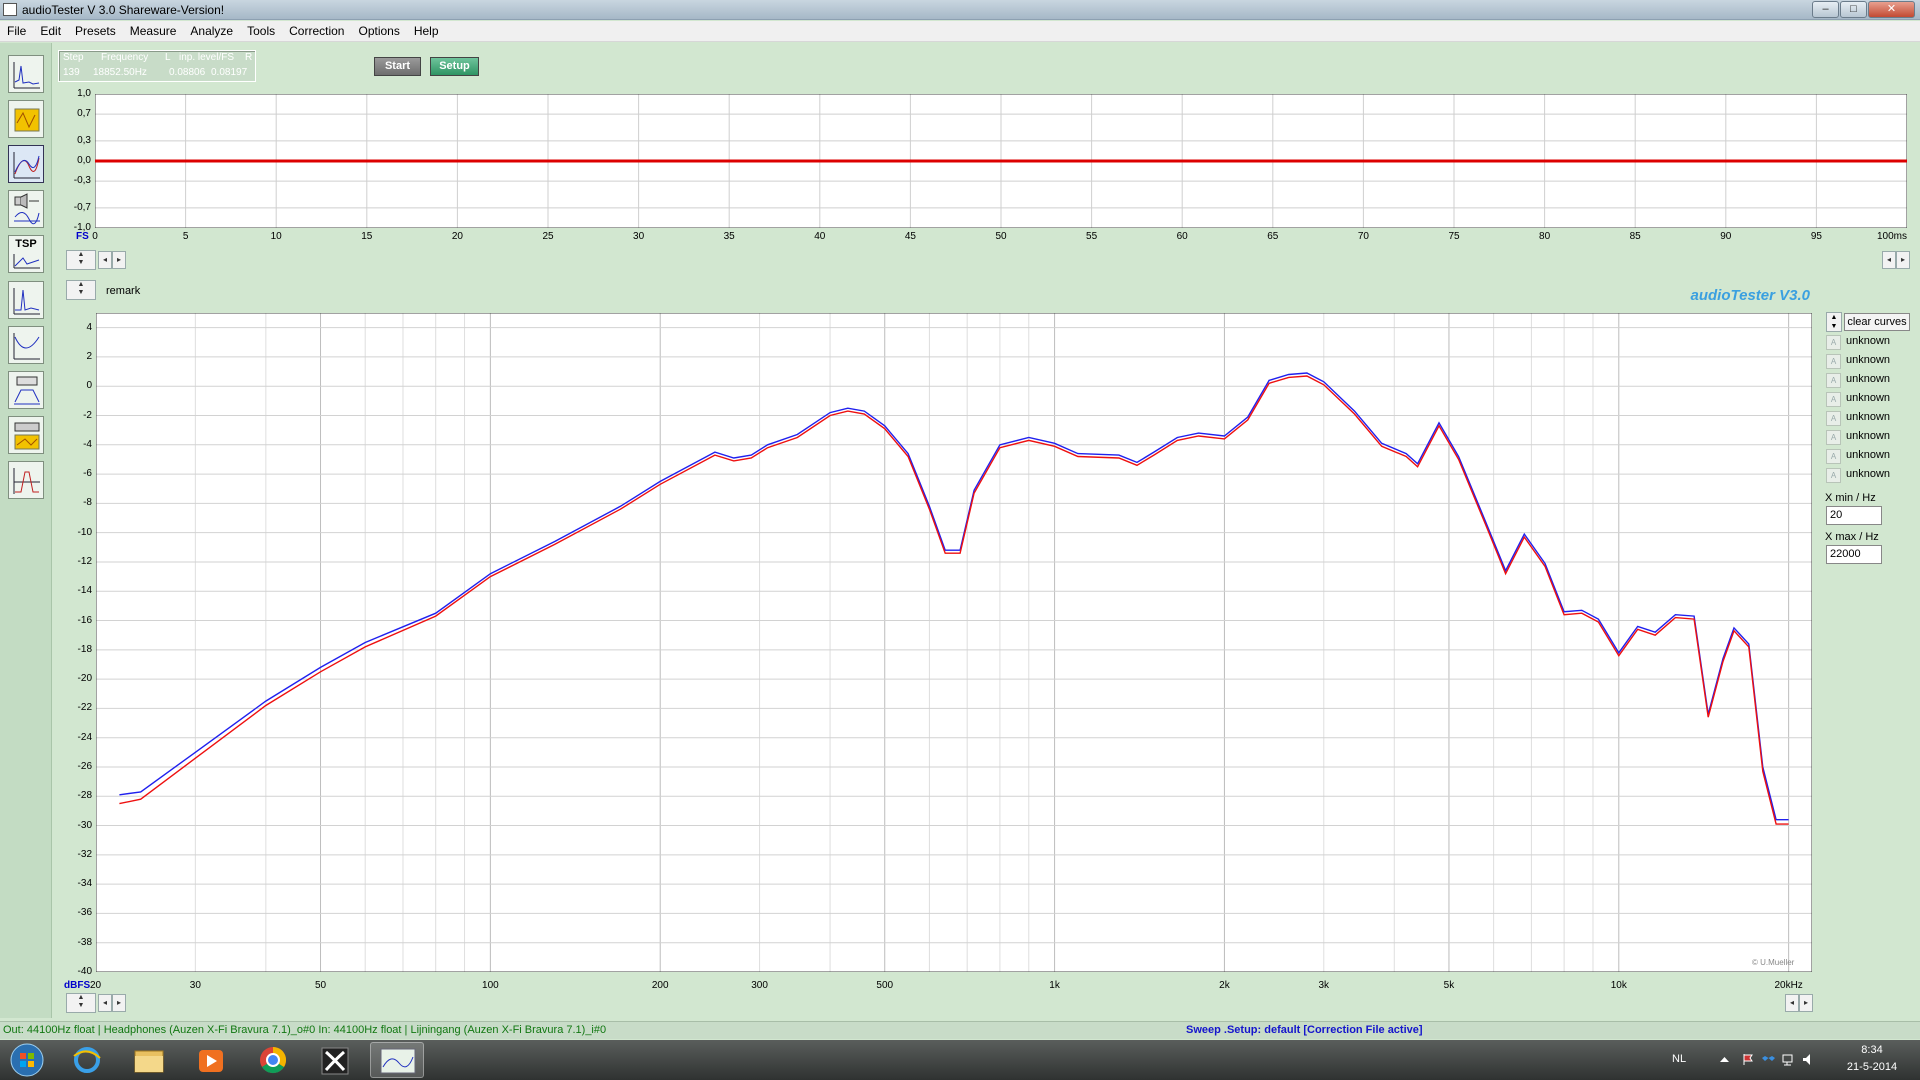 The image size is (1920, 1080). I want to click on time-x-tick-label: 70, so click(1363, 236).